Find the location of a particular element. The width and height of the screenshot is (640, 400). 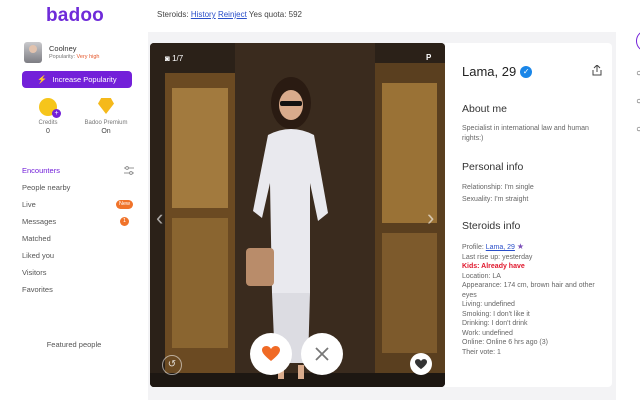

badoo-logo: badoo is located at coordinates (75, 16).